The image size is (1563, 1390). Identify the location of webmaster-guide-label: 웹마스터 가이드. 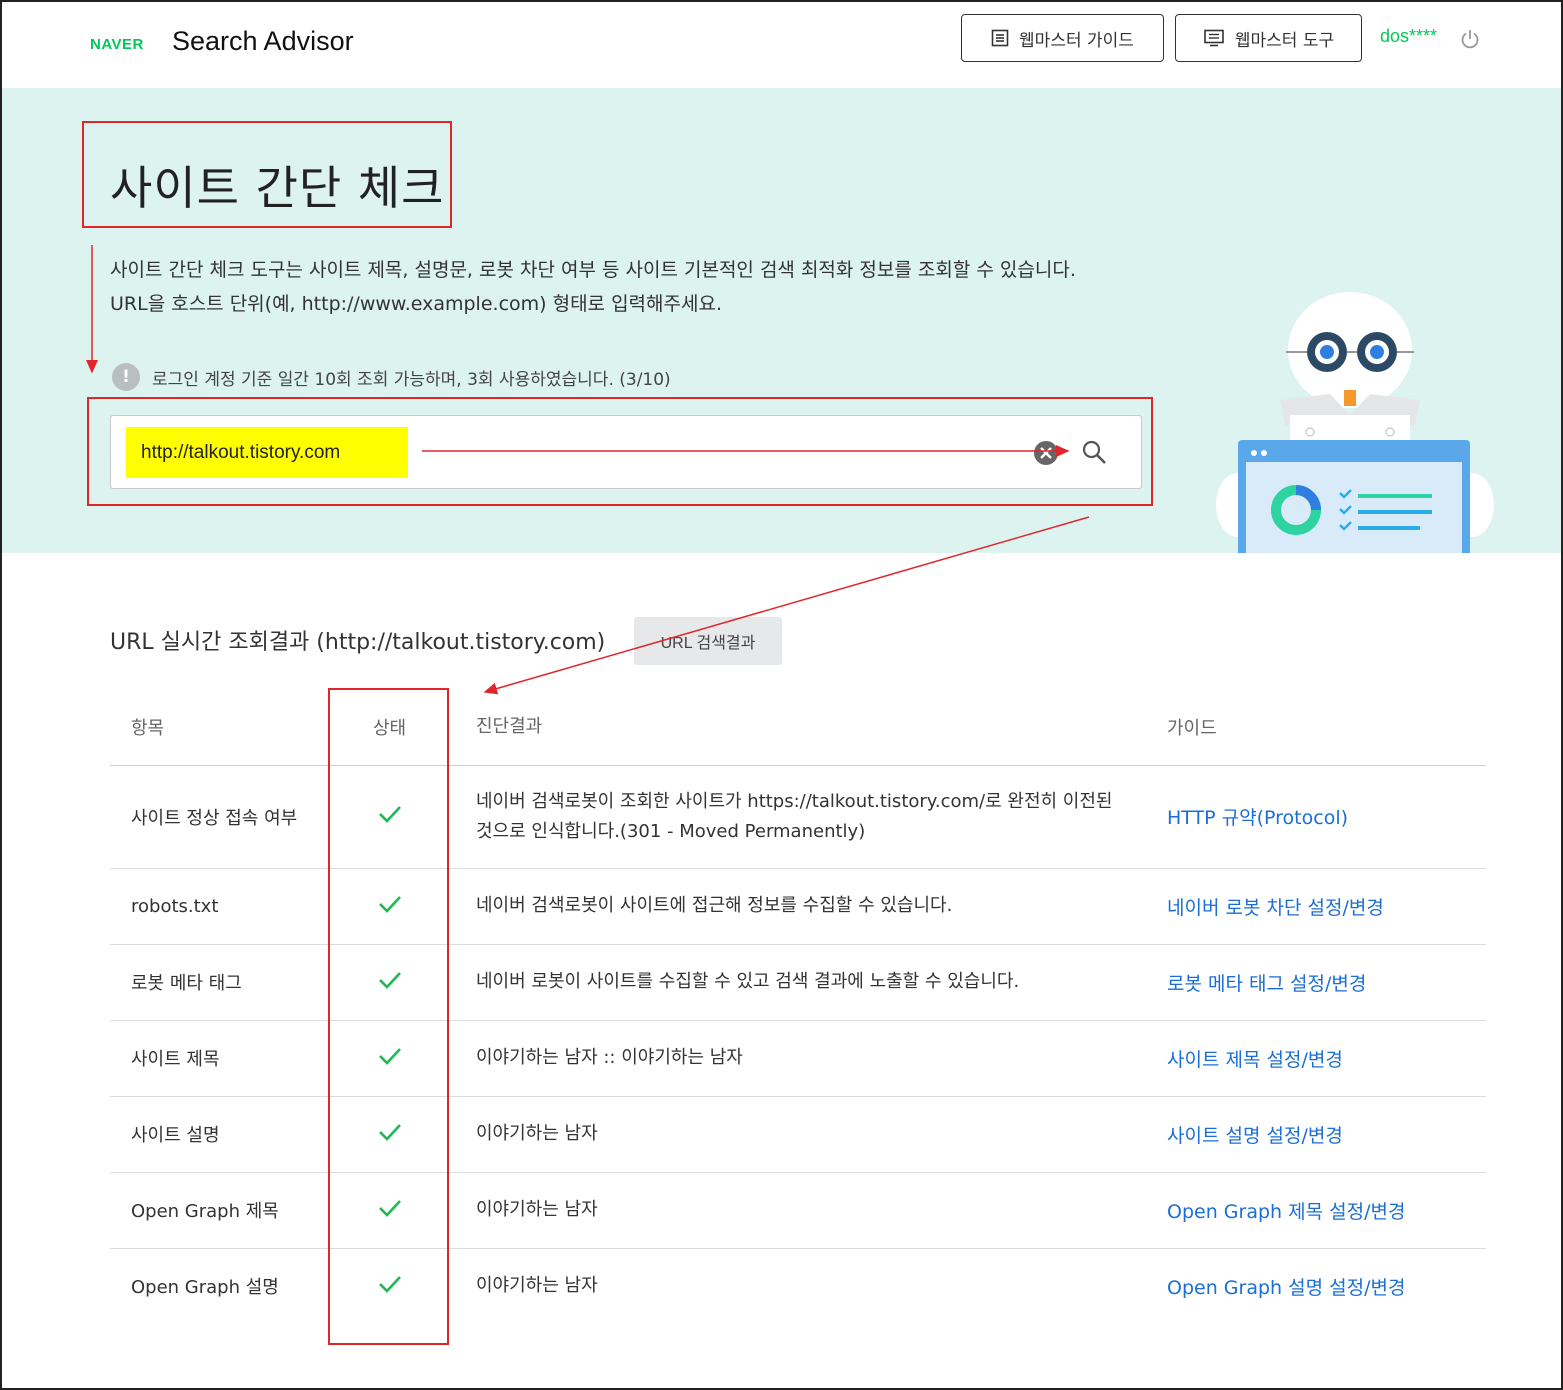
(1076, 40).